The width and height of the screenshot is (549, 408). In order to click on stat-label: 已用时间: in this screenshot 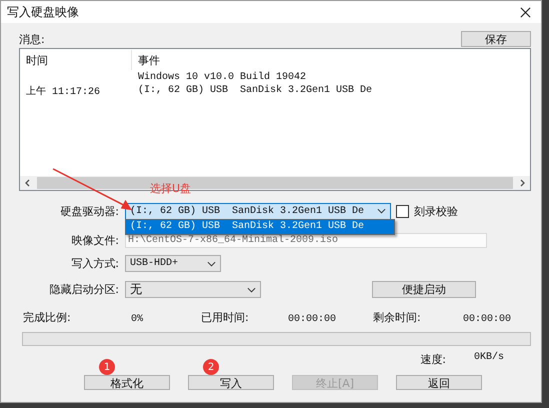, I will do `click(225, 317)`.